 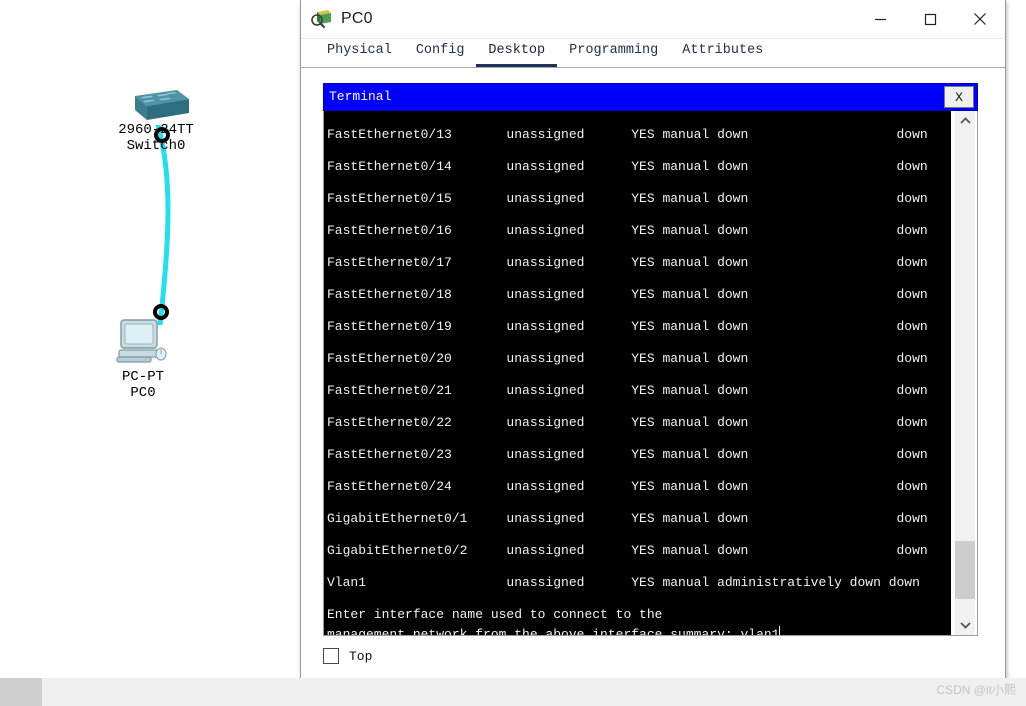 What do you see at coordinates (517, 55) in the screenshot?
I see `tab-desktop: Desktop` at bounding box center [517, 55].